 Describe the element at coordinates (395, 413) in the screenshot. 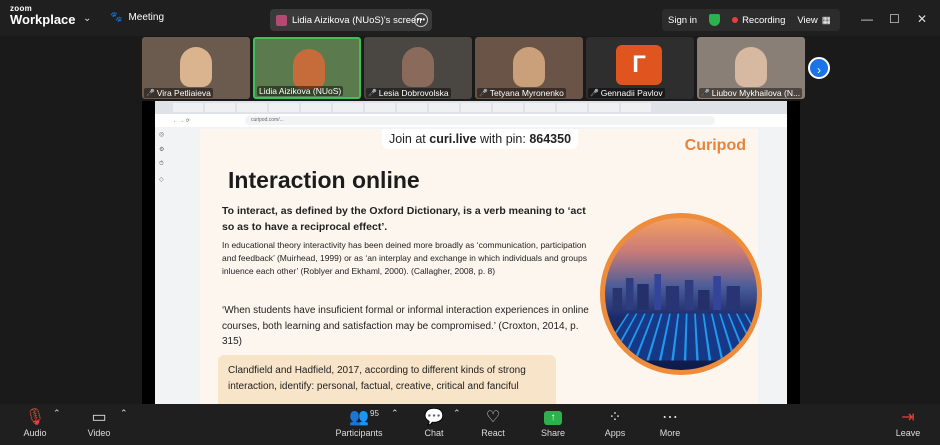

I see `participants-options-chevron-icon: ⌃` at that location.